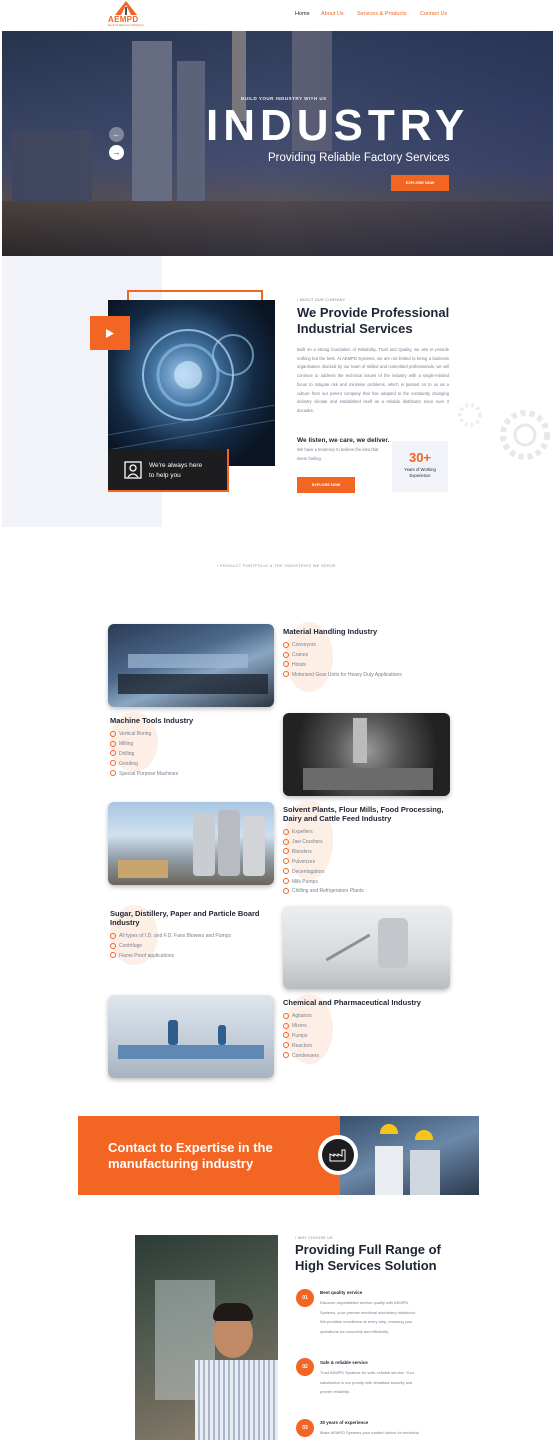 The image size is (553, 1440). Describe the element at coordinates (373, 312) in the screenshot. I see `about-title-line1: We Provide Professional` at that location.